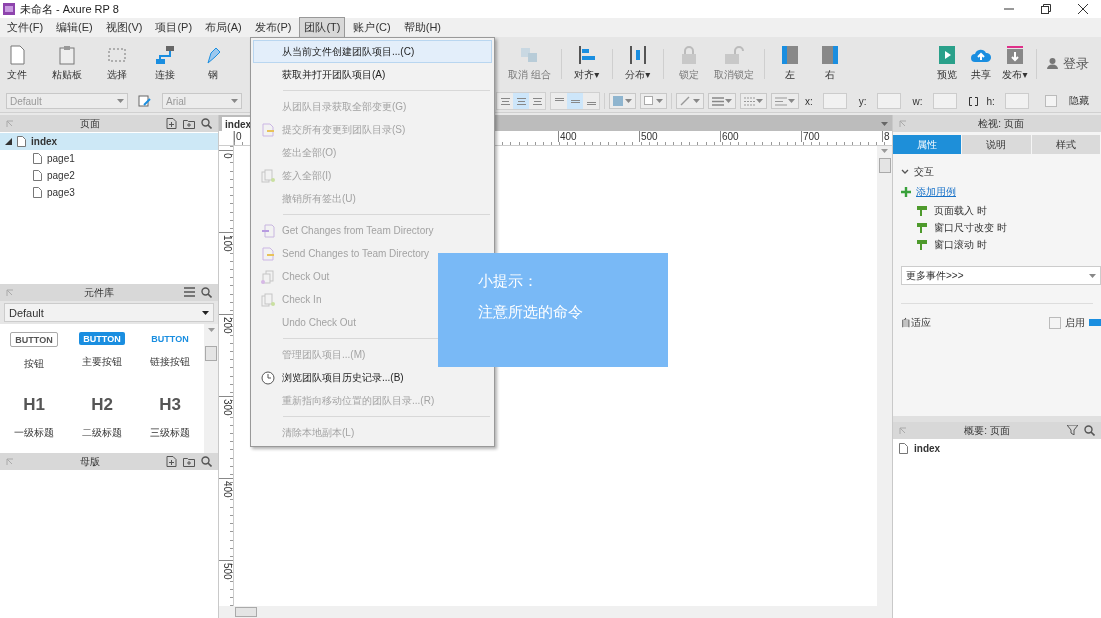 The height and width of the screenshot is (618, 1101). What do you see at coordinates (1069, 63) in the screenshot?
I see `login-button: 登录` at bounding box center [1069, 63].